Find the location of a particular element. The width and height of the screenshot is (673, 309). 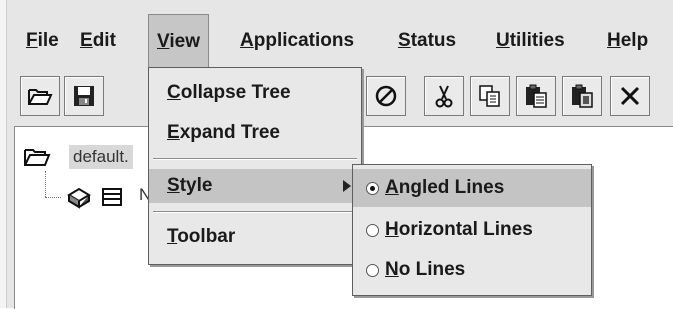

menu-status: Status is located at coordinates (427, 41).